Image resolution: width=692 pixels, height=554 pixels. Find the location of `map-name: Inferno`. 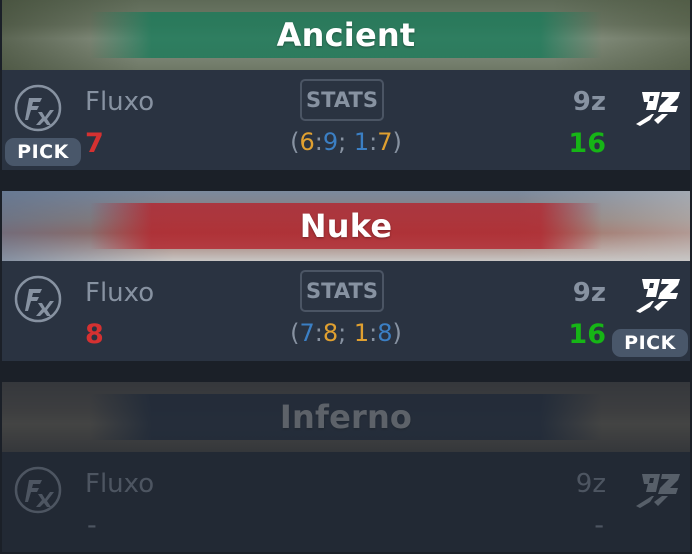

map-name: Inferno is located at coordinates (346, 417).